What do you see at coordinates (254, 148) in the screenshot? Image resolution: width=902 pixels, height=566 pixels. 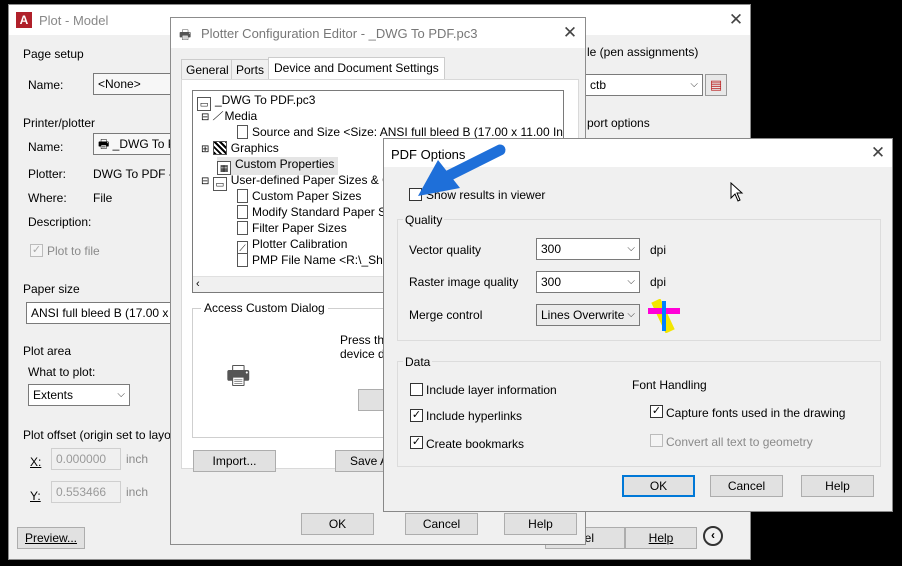 I see `tree-item-label: Graphics` at bounding box center [254, 148].